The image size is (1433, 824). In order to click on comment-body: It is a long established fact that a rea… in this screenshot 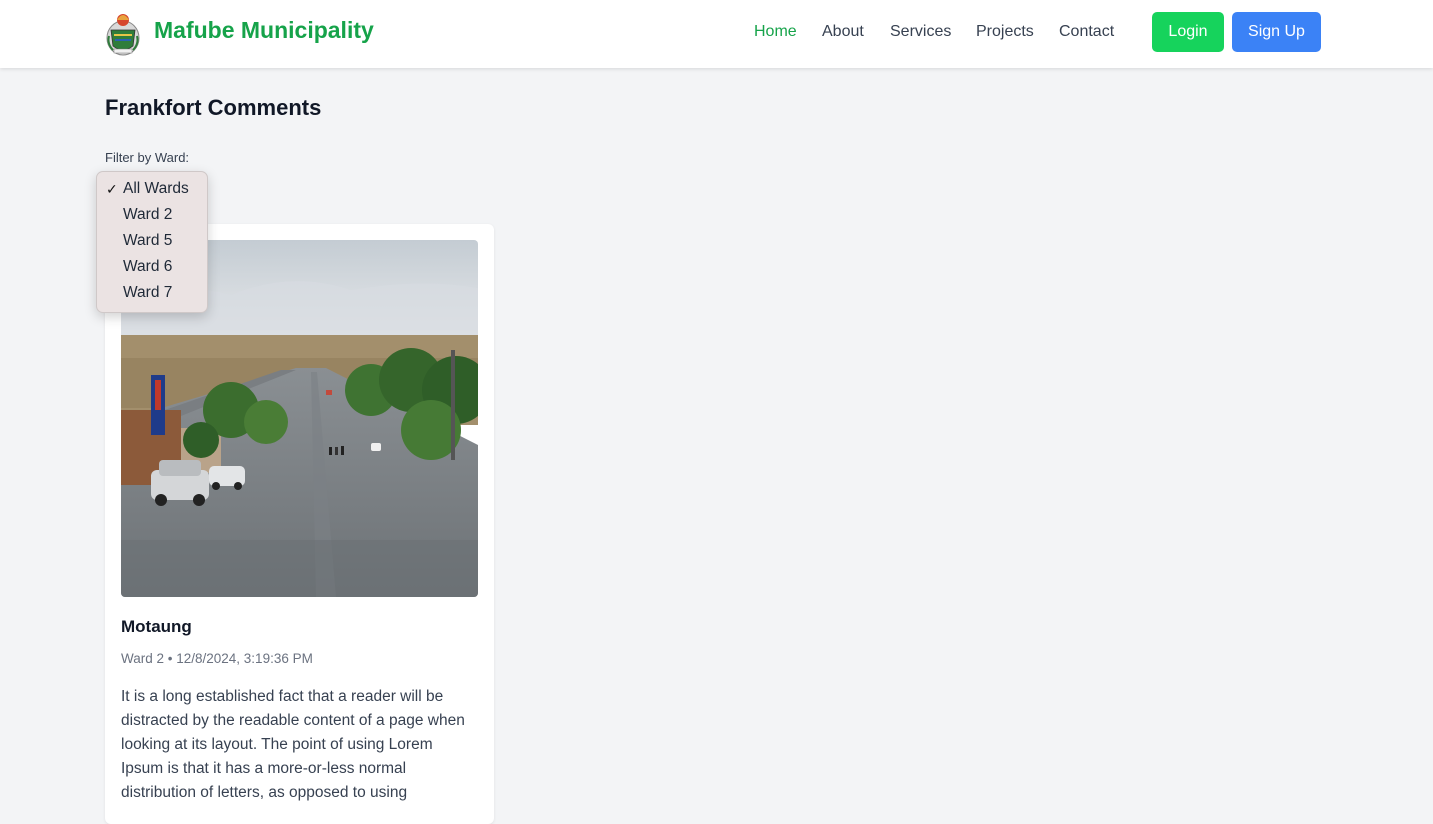, I will do `click(293, 744)`.